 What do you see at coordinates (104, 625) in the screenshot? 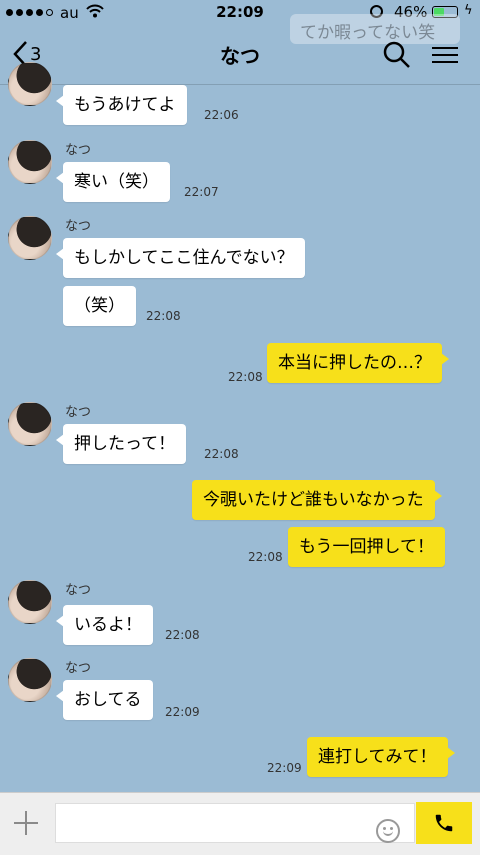
I see `message-bubble: いるよ！` at bounding box center [104, 625].